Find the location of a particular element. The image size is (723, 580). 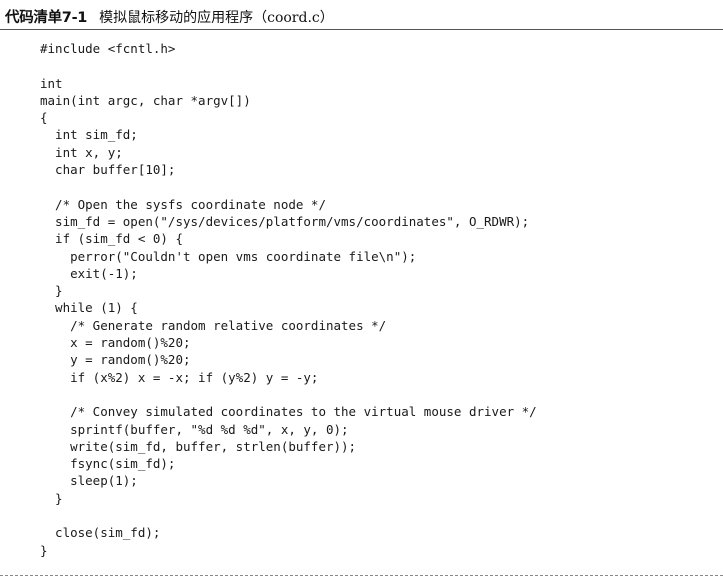

code-line: main(int argc, char *argv[]) is located at coordinates (145, 100).